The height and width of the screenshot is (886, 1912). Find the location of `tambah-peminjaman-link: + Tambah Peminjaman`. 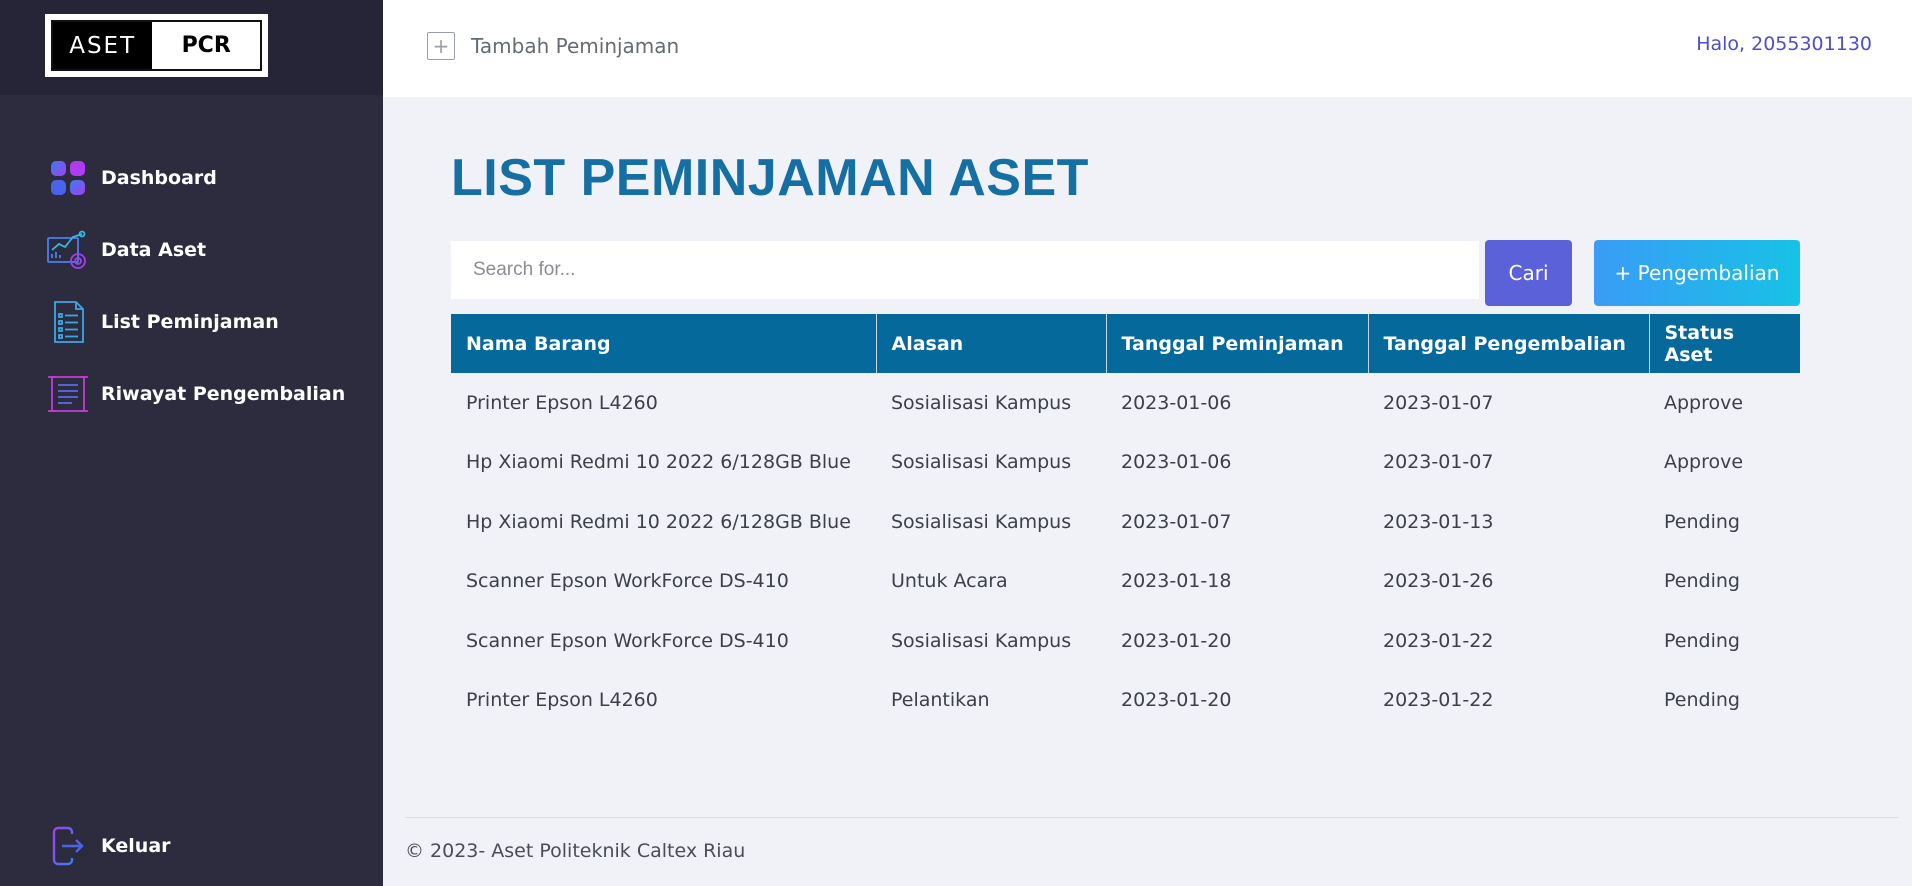

tambah-peminjaman-link: + Tambah Peminjaman is located at coordinates (553, 46).